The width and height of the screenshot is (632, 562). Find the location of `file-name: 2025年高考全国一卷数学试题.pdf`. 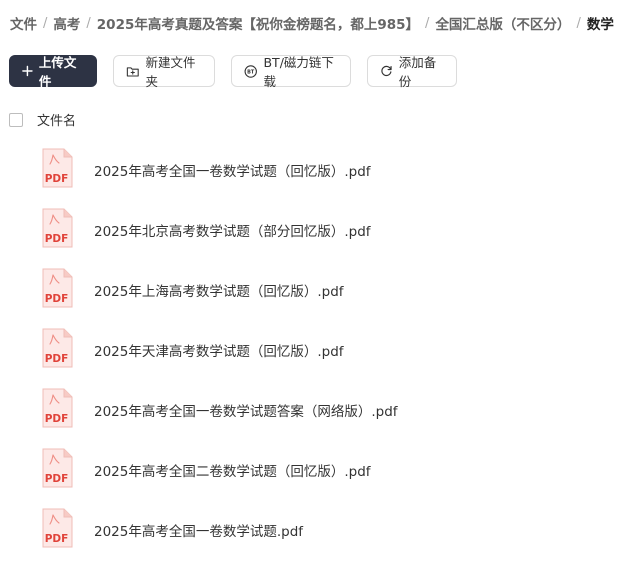

file-name: 2025年高考全国一卷数学试题.pdf is located at coordinates (198, 530).